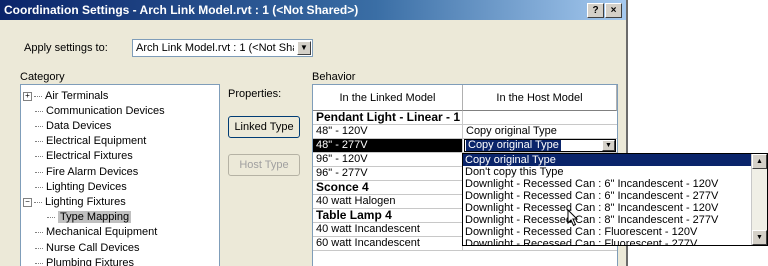 Image resolution: width=768 pixels, height=266 pixels. I want to click on table-row: Pendant Light - Linear - 1 L, so click(465, 118).